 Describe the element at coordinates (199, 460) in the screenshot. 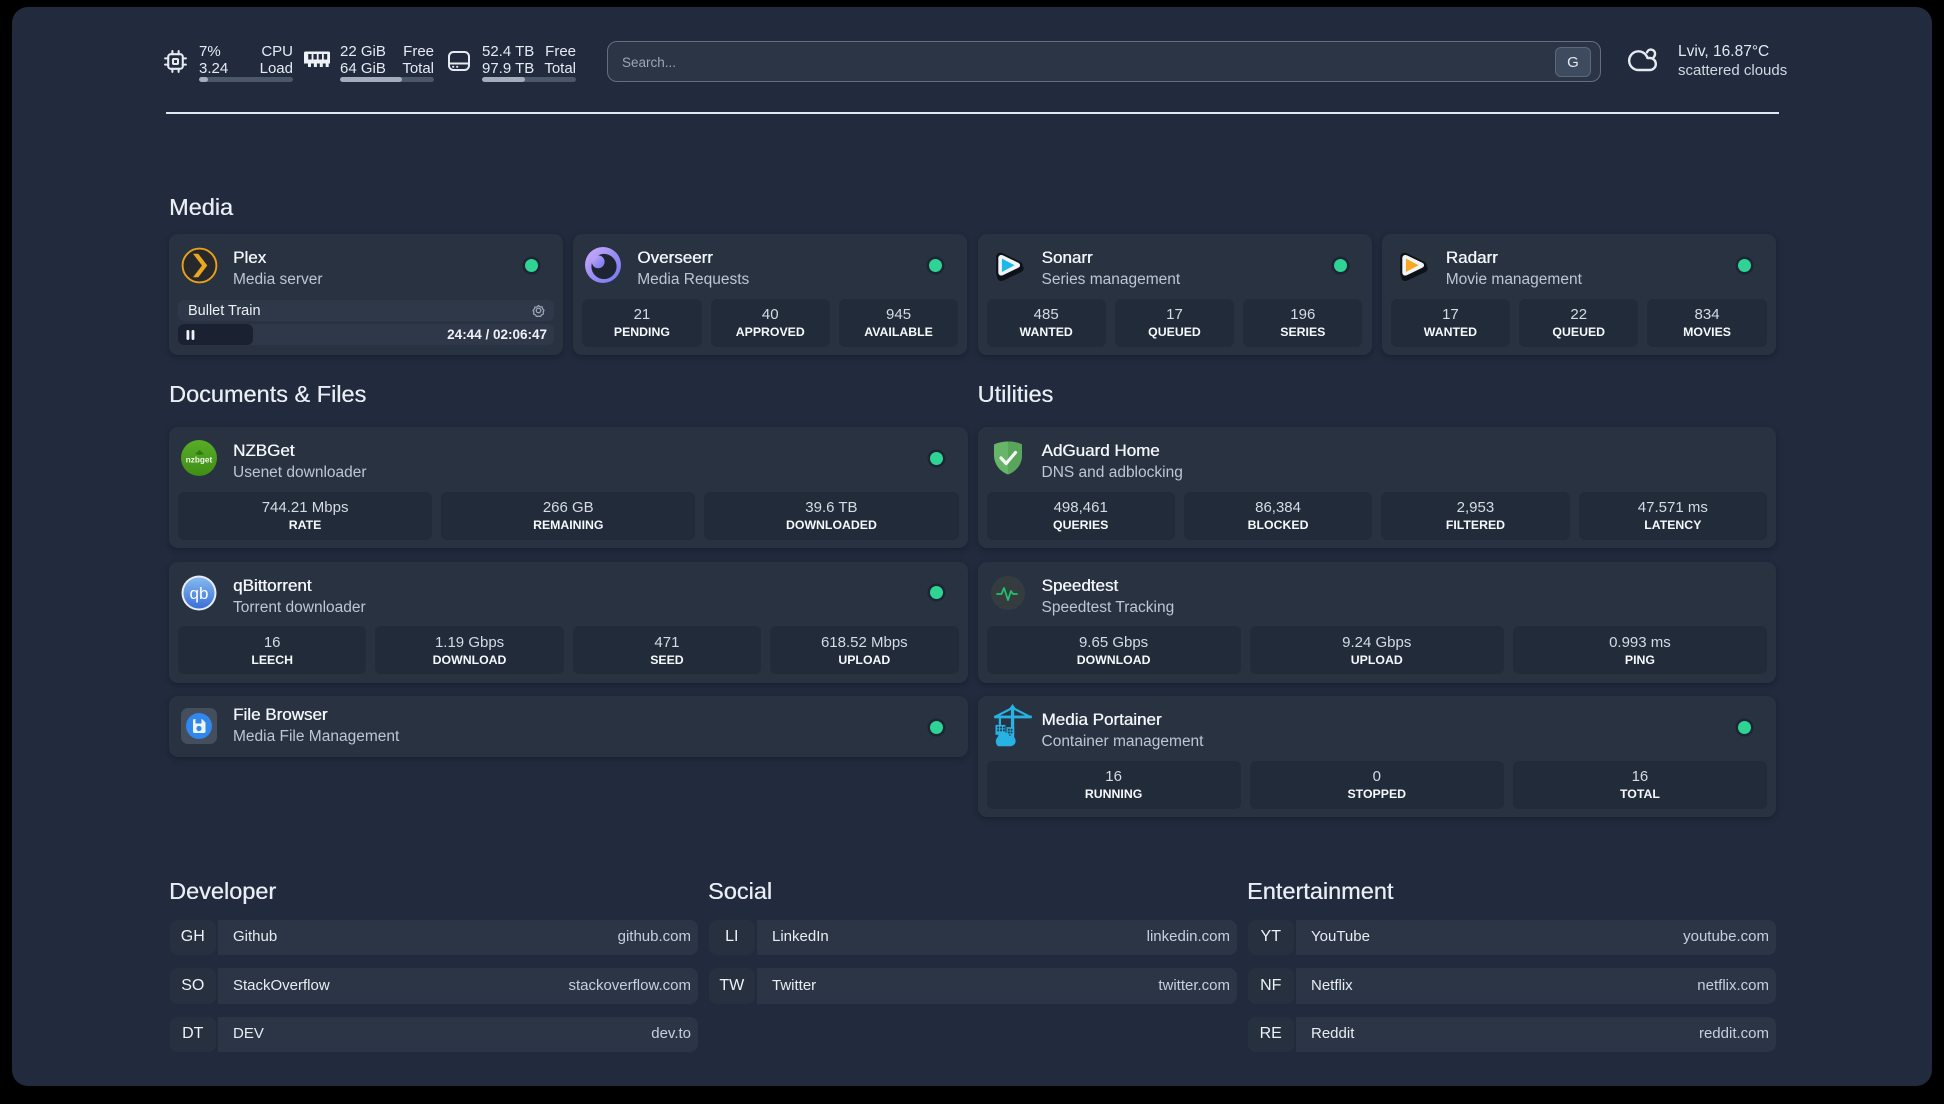

I see `svg-text: nzbget` at that location.